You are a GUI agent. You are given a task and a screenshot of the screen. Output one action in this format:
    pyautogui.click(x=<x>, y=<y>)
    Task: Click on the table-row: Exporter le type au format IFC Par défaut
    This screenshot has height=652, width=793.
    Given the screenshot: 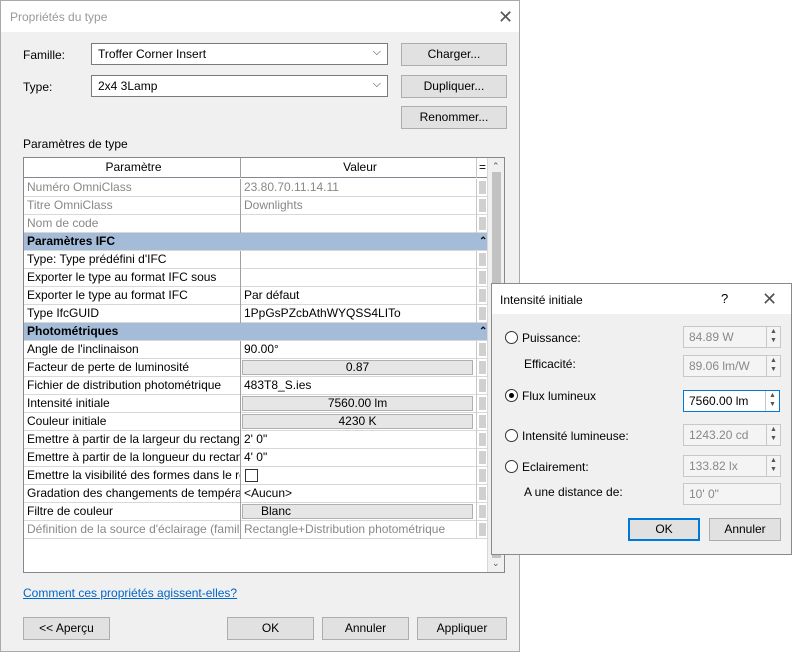 What is the action you would take?
    pyautogui.click(x=256, y=296)
    